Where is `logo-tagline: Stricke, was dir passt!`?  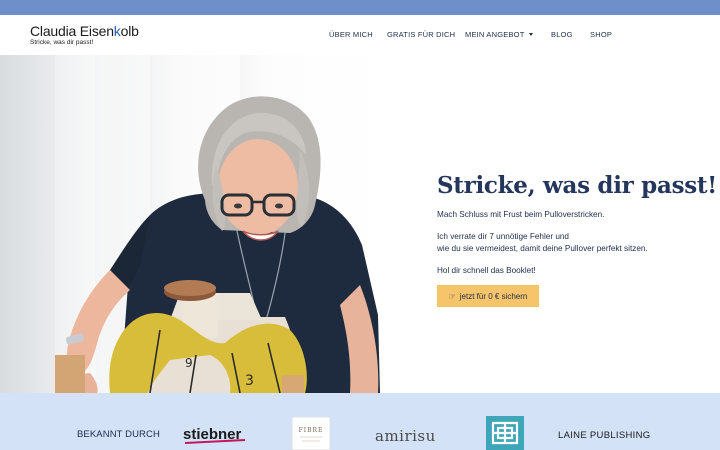 logo-tagline: Stricke, was dir passt! is located at coordinates (62, 42).